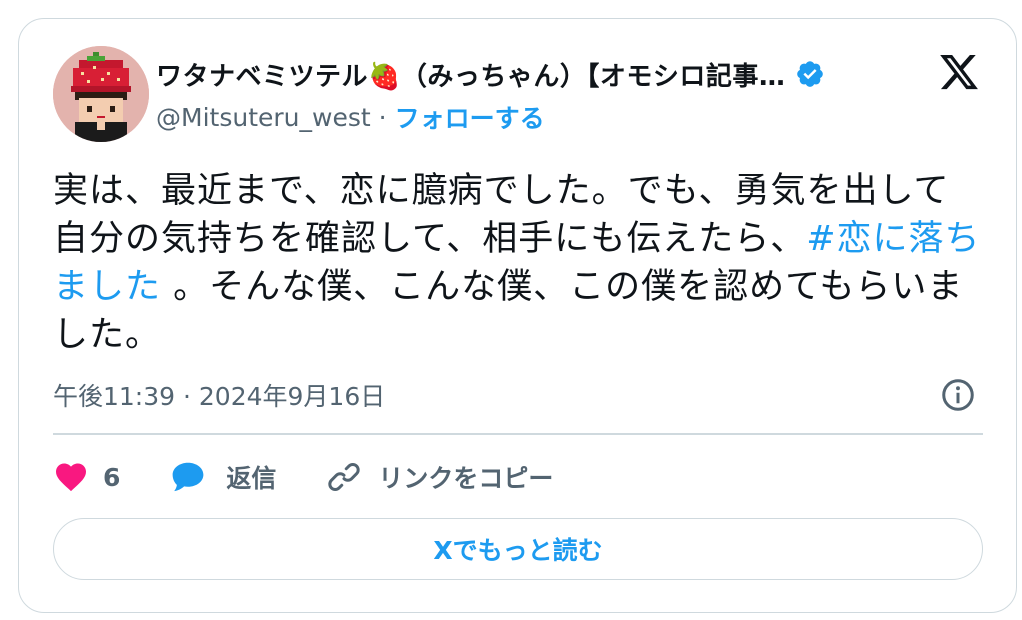 This screenshot has width=1022, height=620. I want to click on reply-button: 返信, so click(223, 477).